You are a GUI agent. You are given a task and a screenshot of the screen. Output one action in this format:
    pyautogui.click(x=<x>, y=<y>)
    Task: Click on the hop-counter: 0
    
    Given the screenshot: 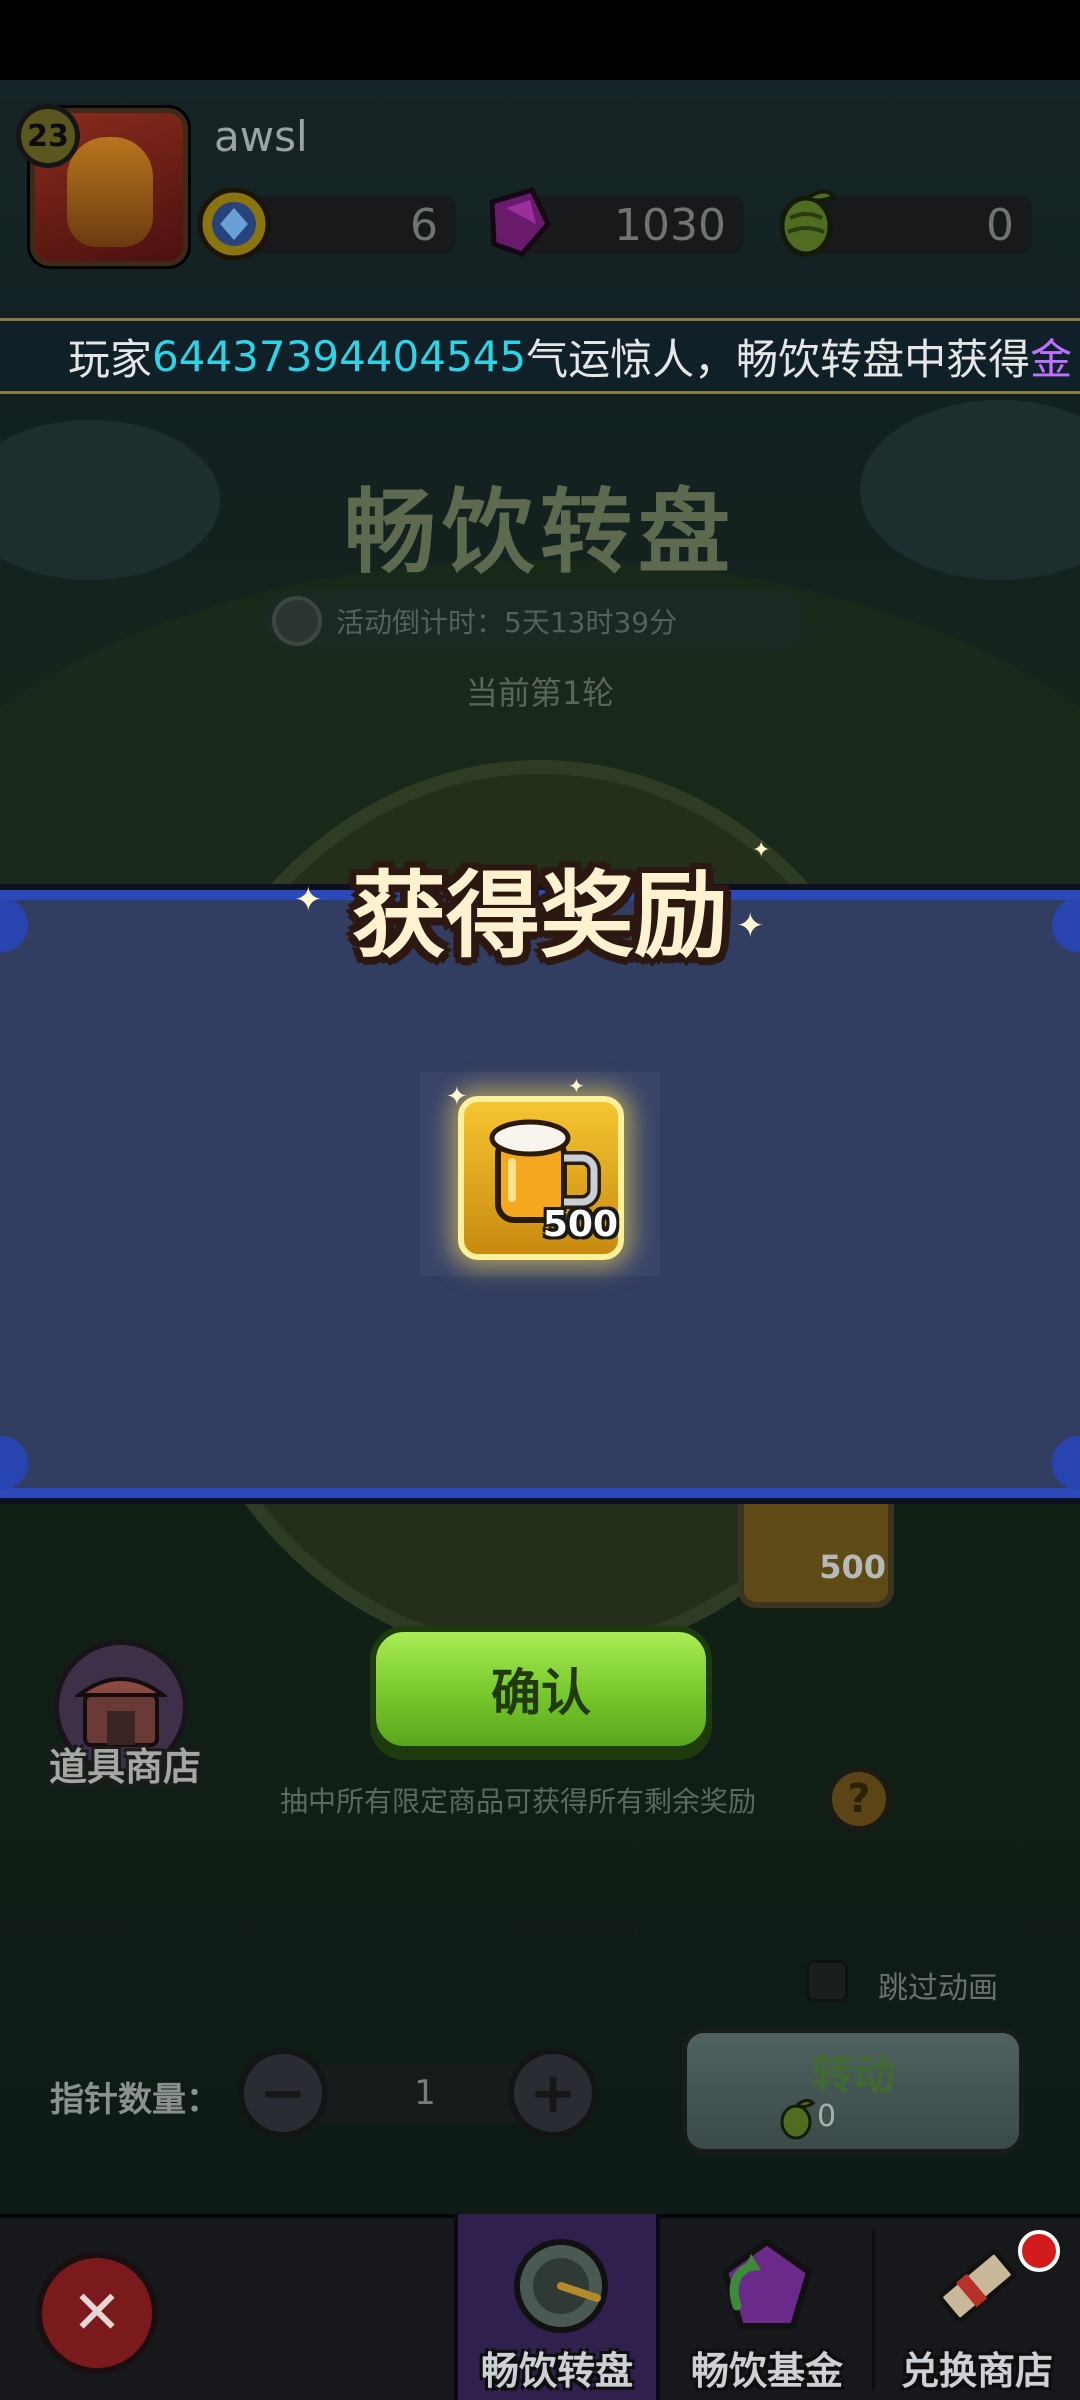 What is the action you would take?
    pyautogui.click(x=922, y=225)
    